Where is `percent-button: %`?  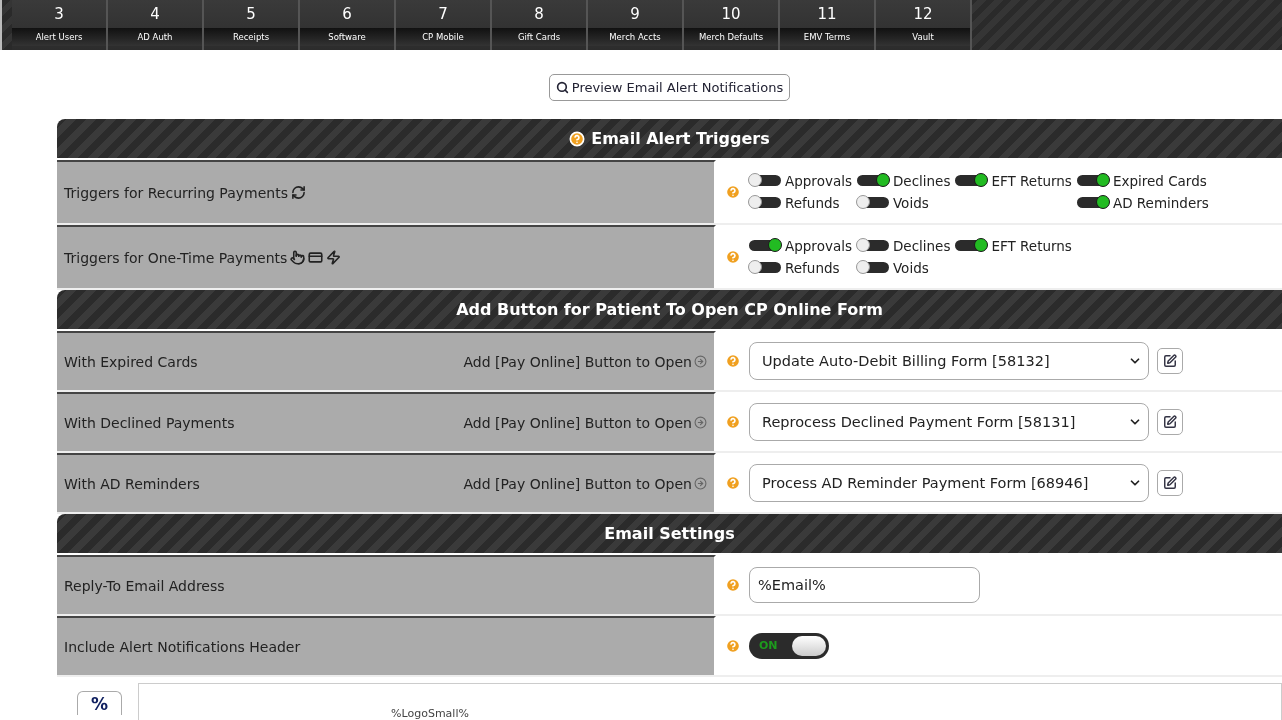 percent-button: % is located at coordinates (99, 703).